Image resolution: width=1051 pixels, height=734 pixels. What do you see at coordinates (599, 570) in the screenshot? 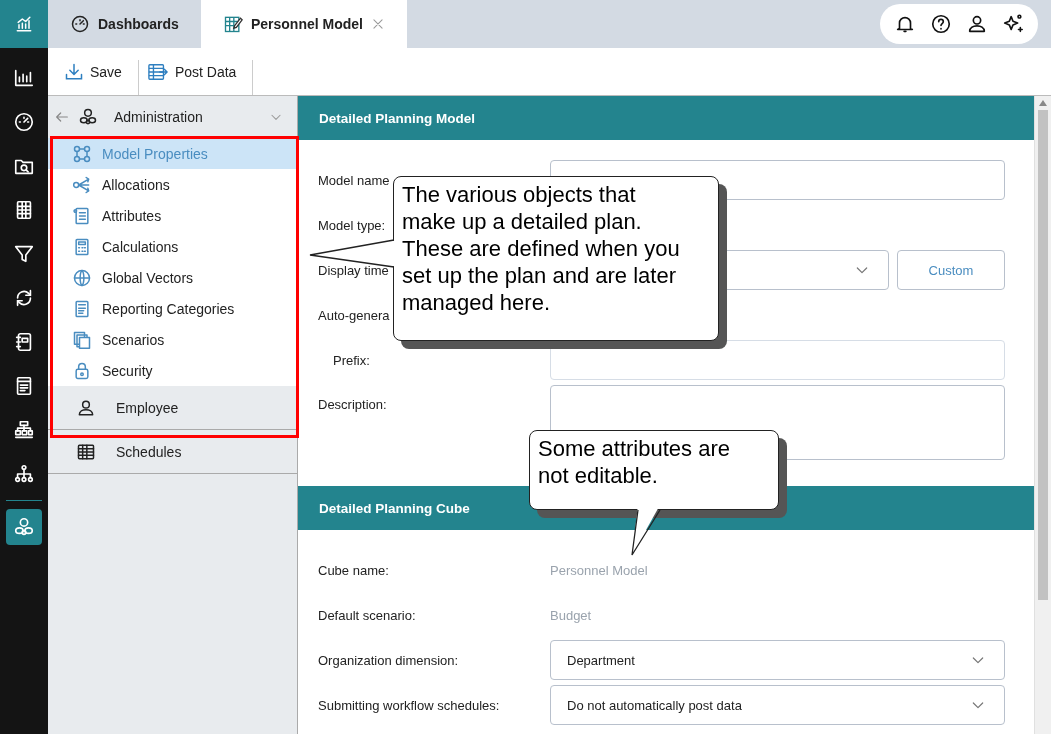
I see `read-only-value: Personnel Model` at bounding box center [599, 570].